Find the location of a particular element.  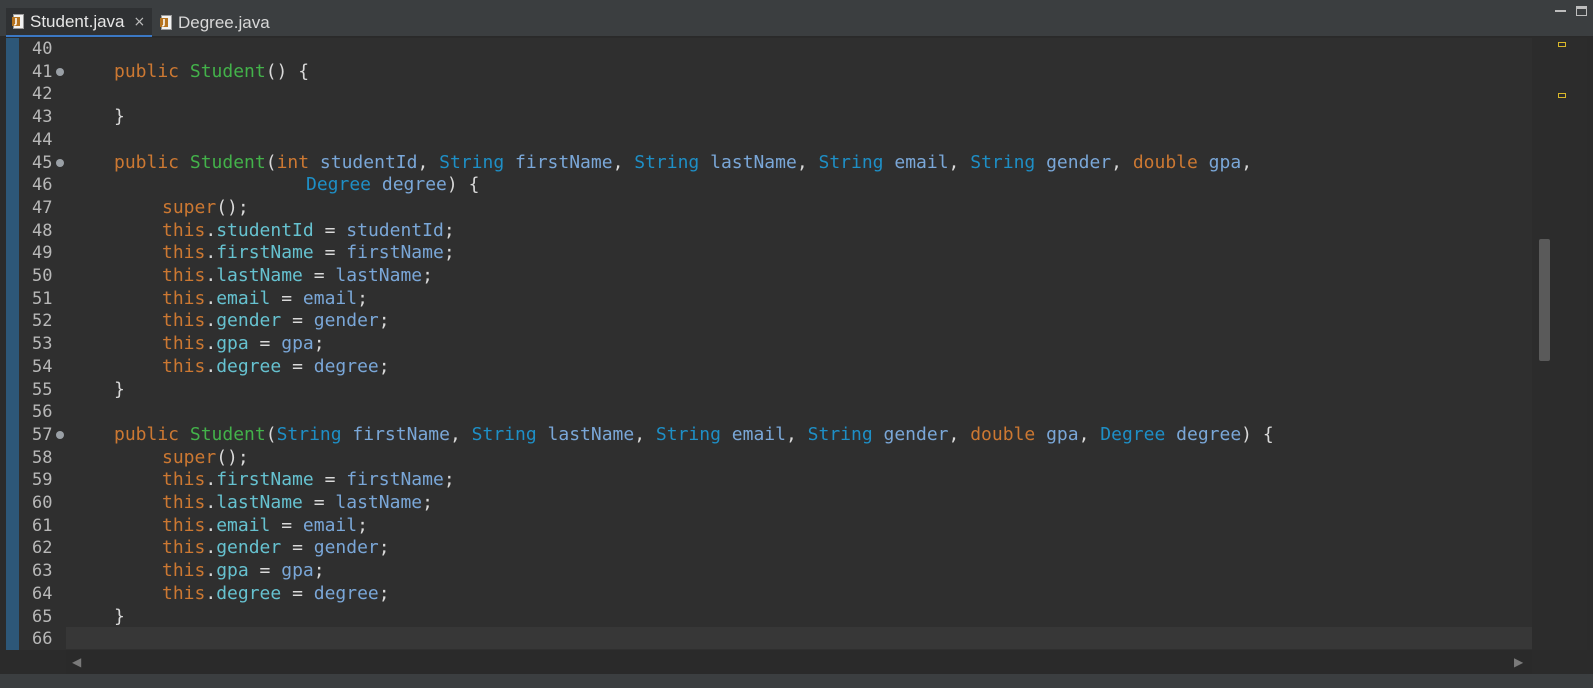

code-line: 66 is located at coordinates (775, 639).